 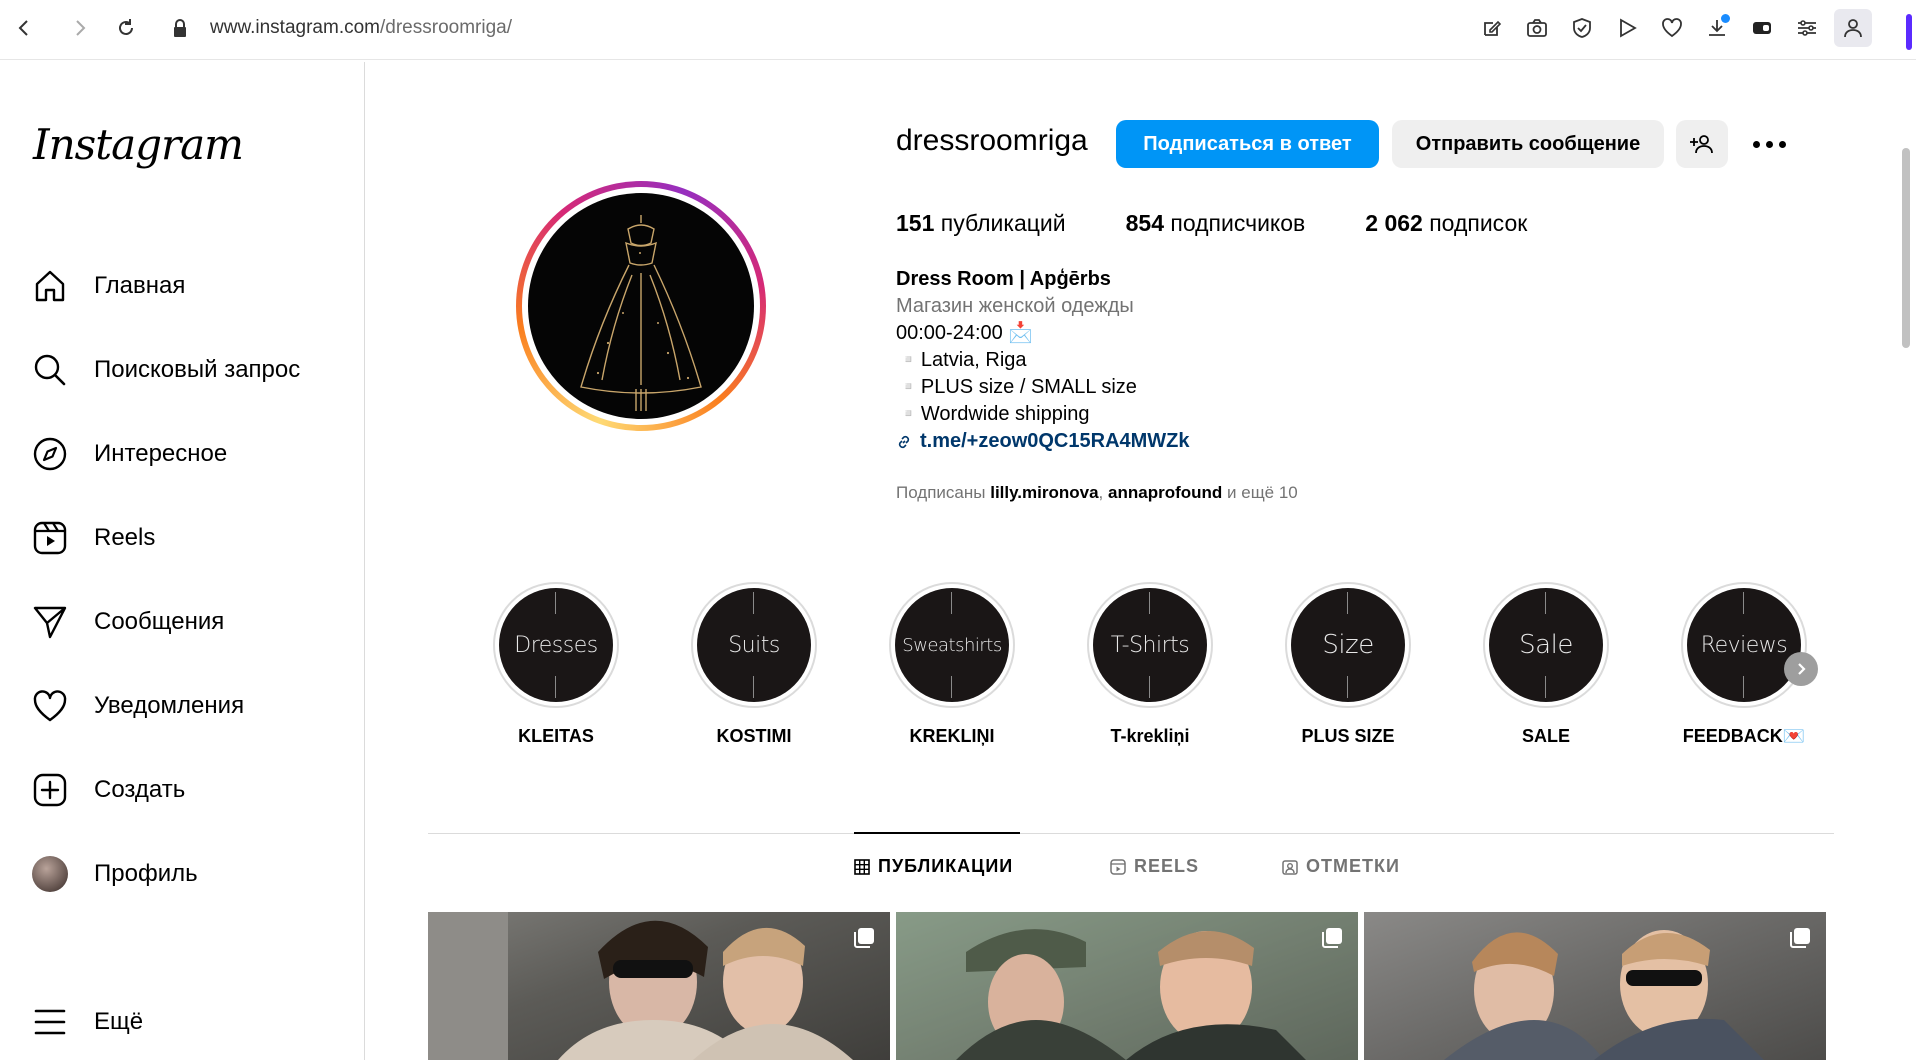 What do you see at coordinates (1546, 664) in the screenshot?
I see `highlight-item: Sale SALE` at bounding box center [1546, 664].